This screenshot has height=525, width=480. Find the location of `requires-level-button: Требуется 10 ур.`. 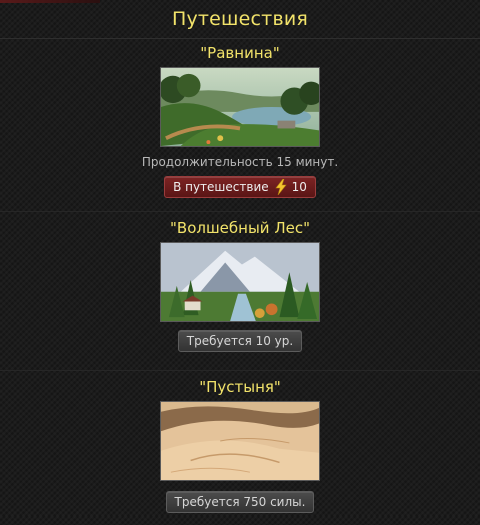

requires-level-button: Требуется 10 ур. is located at coordinates (240, 341).